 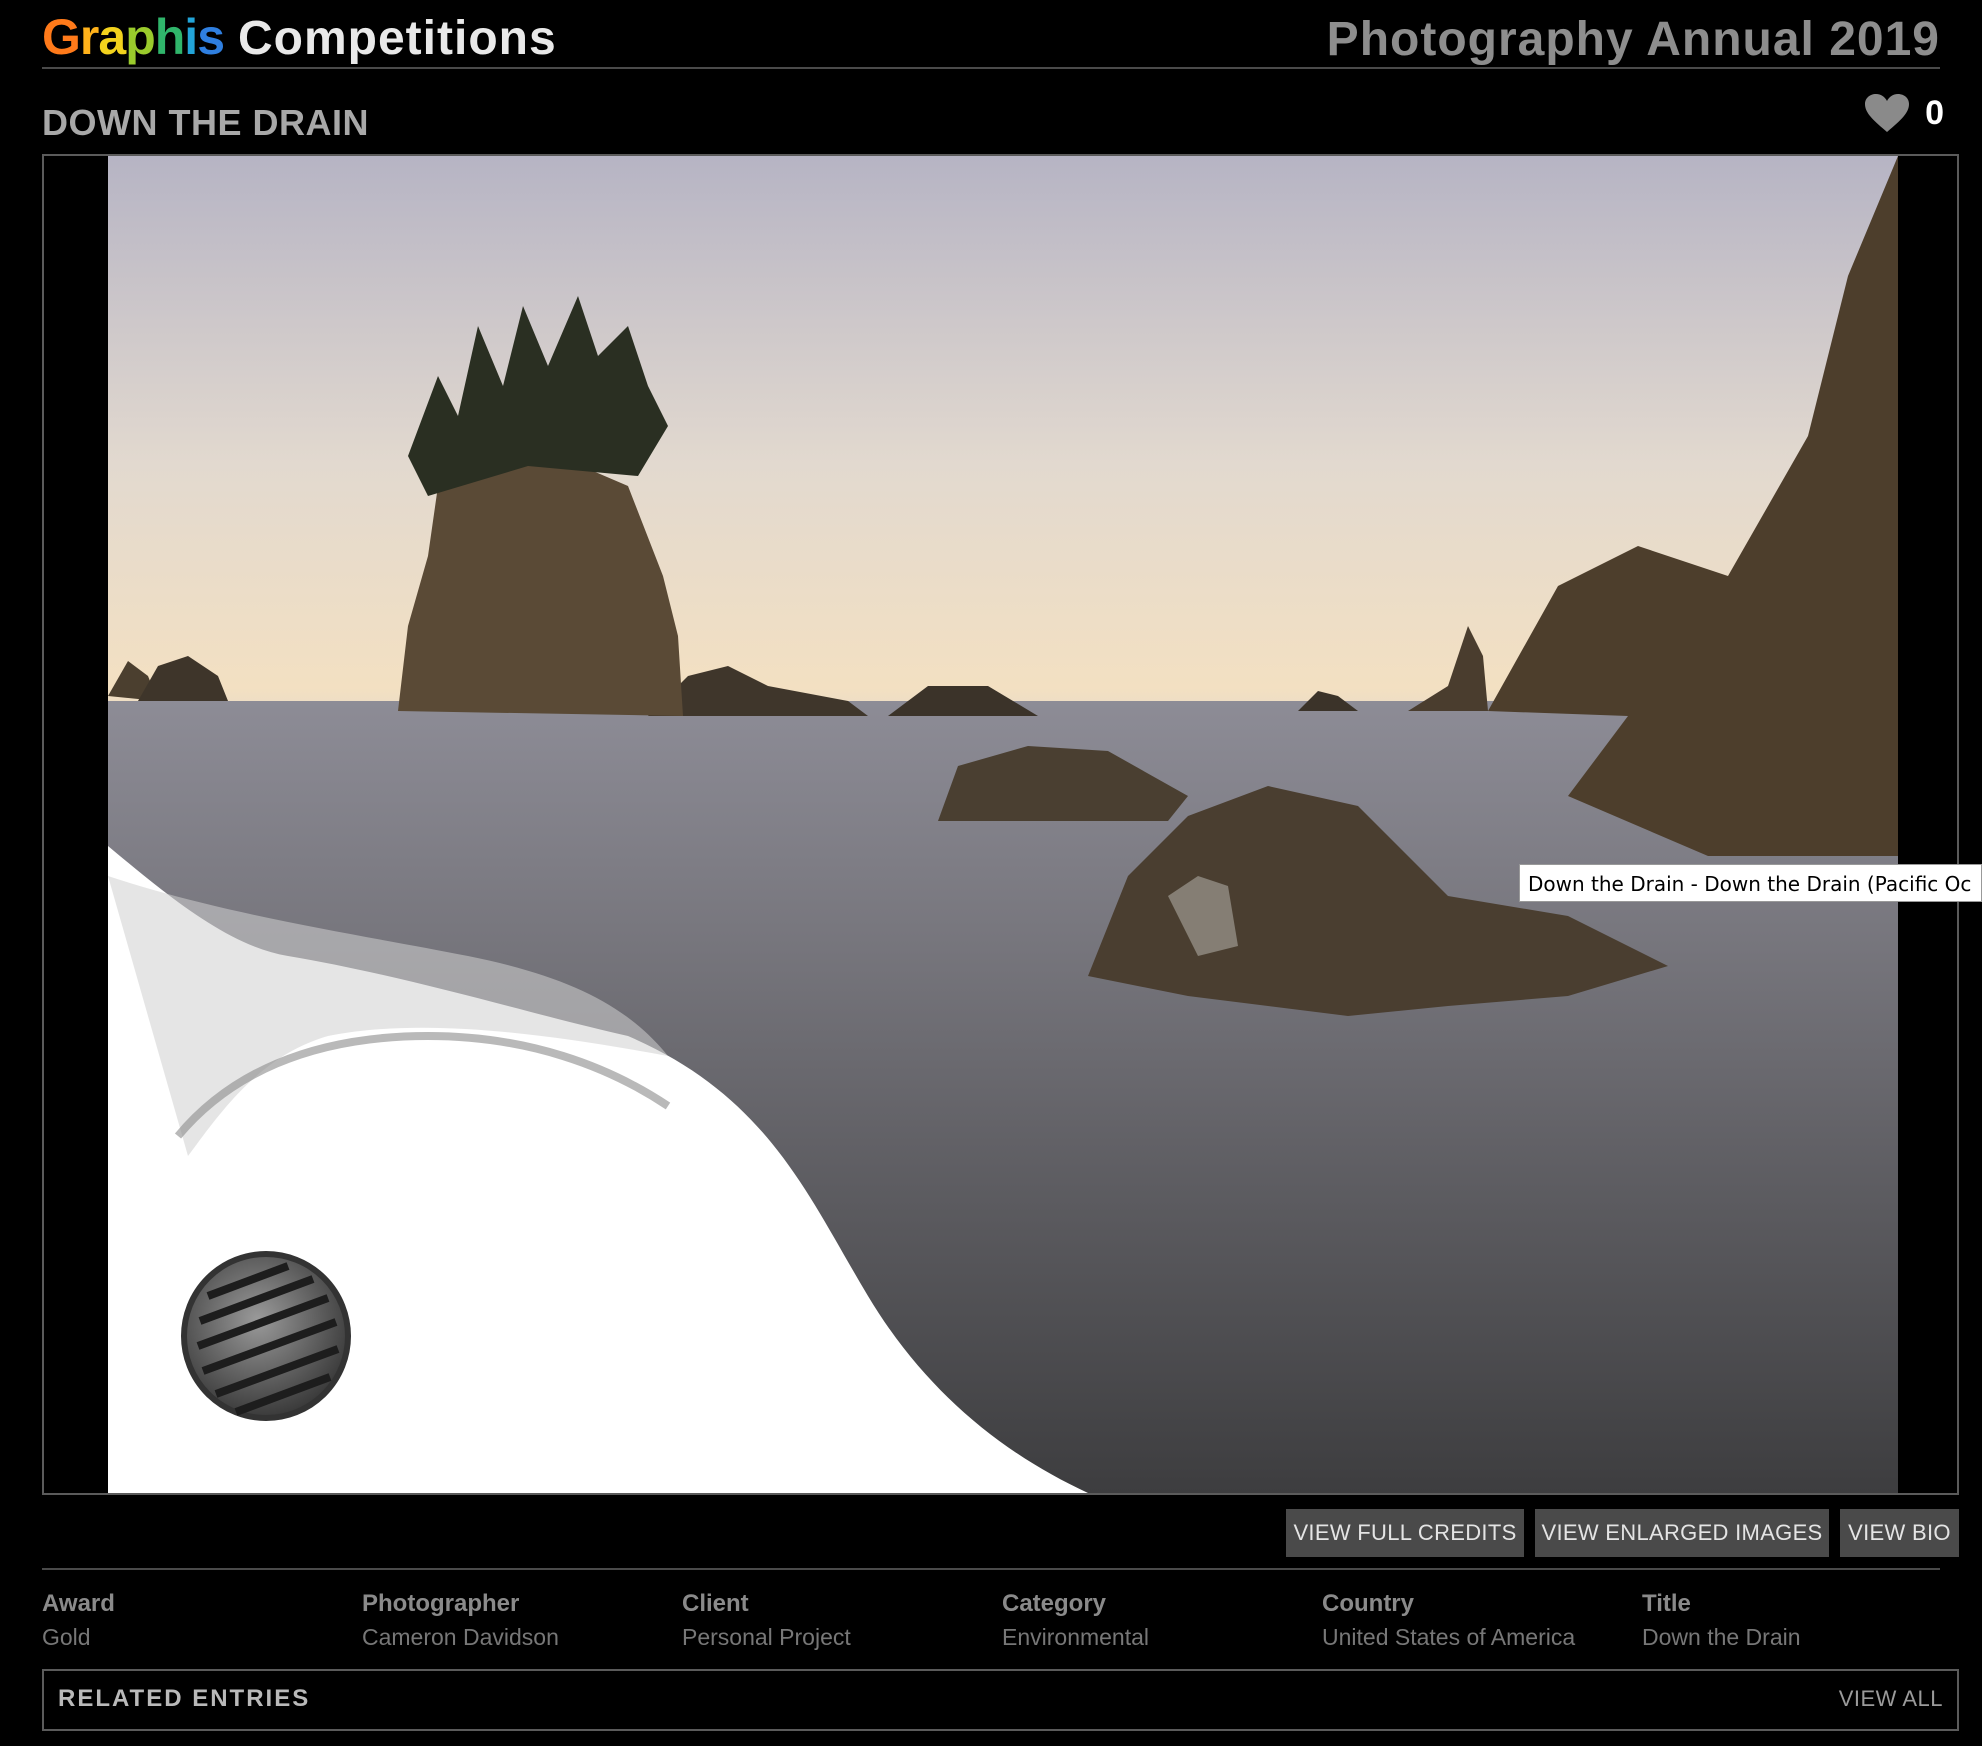 I want to click on meta-label: Country, so click(x=1368, y=1603).